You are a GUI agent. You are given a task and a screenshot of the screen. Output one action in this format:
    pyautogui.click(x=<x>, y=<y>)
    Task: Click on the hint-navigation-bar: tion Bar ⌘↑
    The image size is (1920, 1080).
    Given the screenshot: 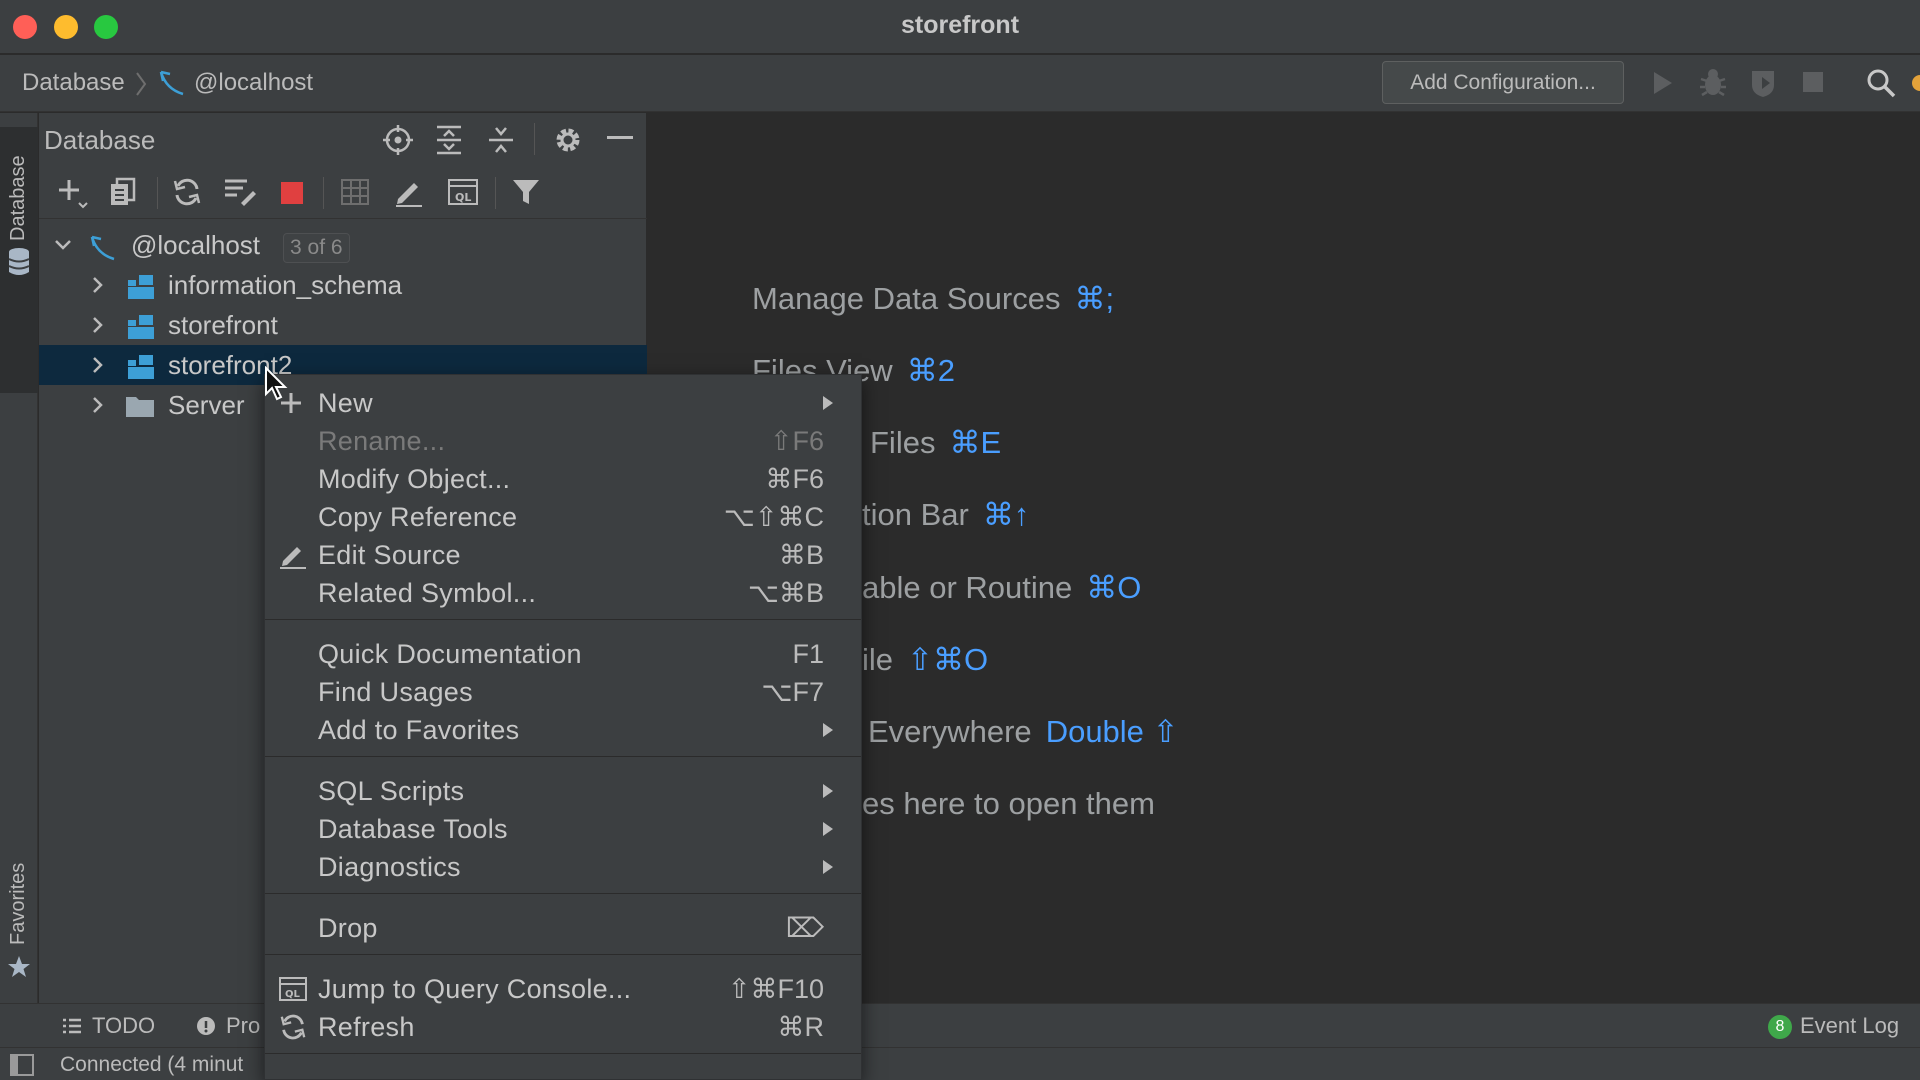 What is the action you would take?
    pyautogui.click(x=946, y=514)
    